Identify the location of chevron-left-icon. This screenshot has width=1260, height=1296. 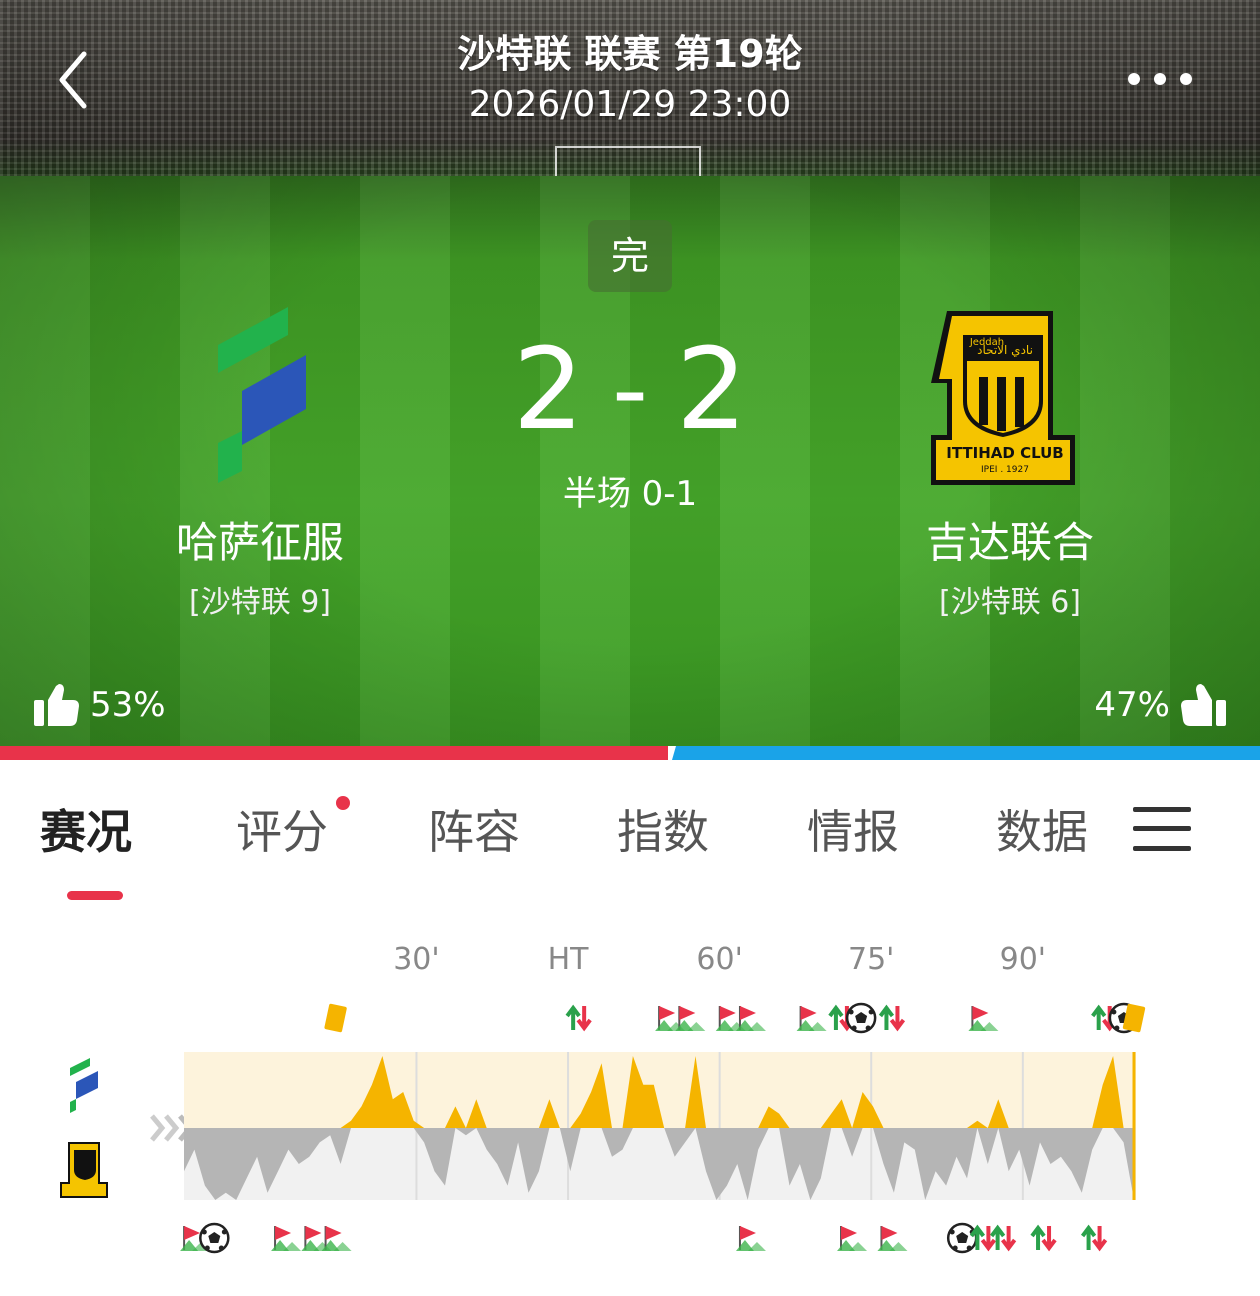
(73, 80).